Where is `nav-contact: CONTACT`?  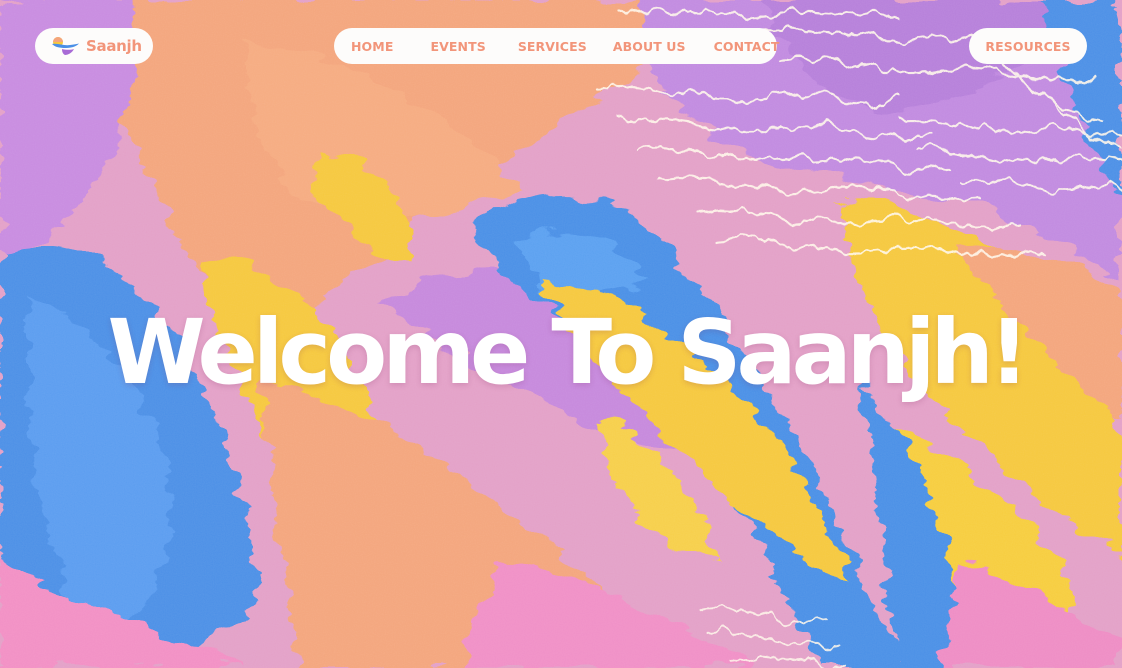
nav-contact: CONTACT is located at coordinates (747, 46).